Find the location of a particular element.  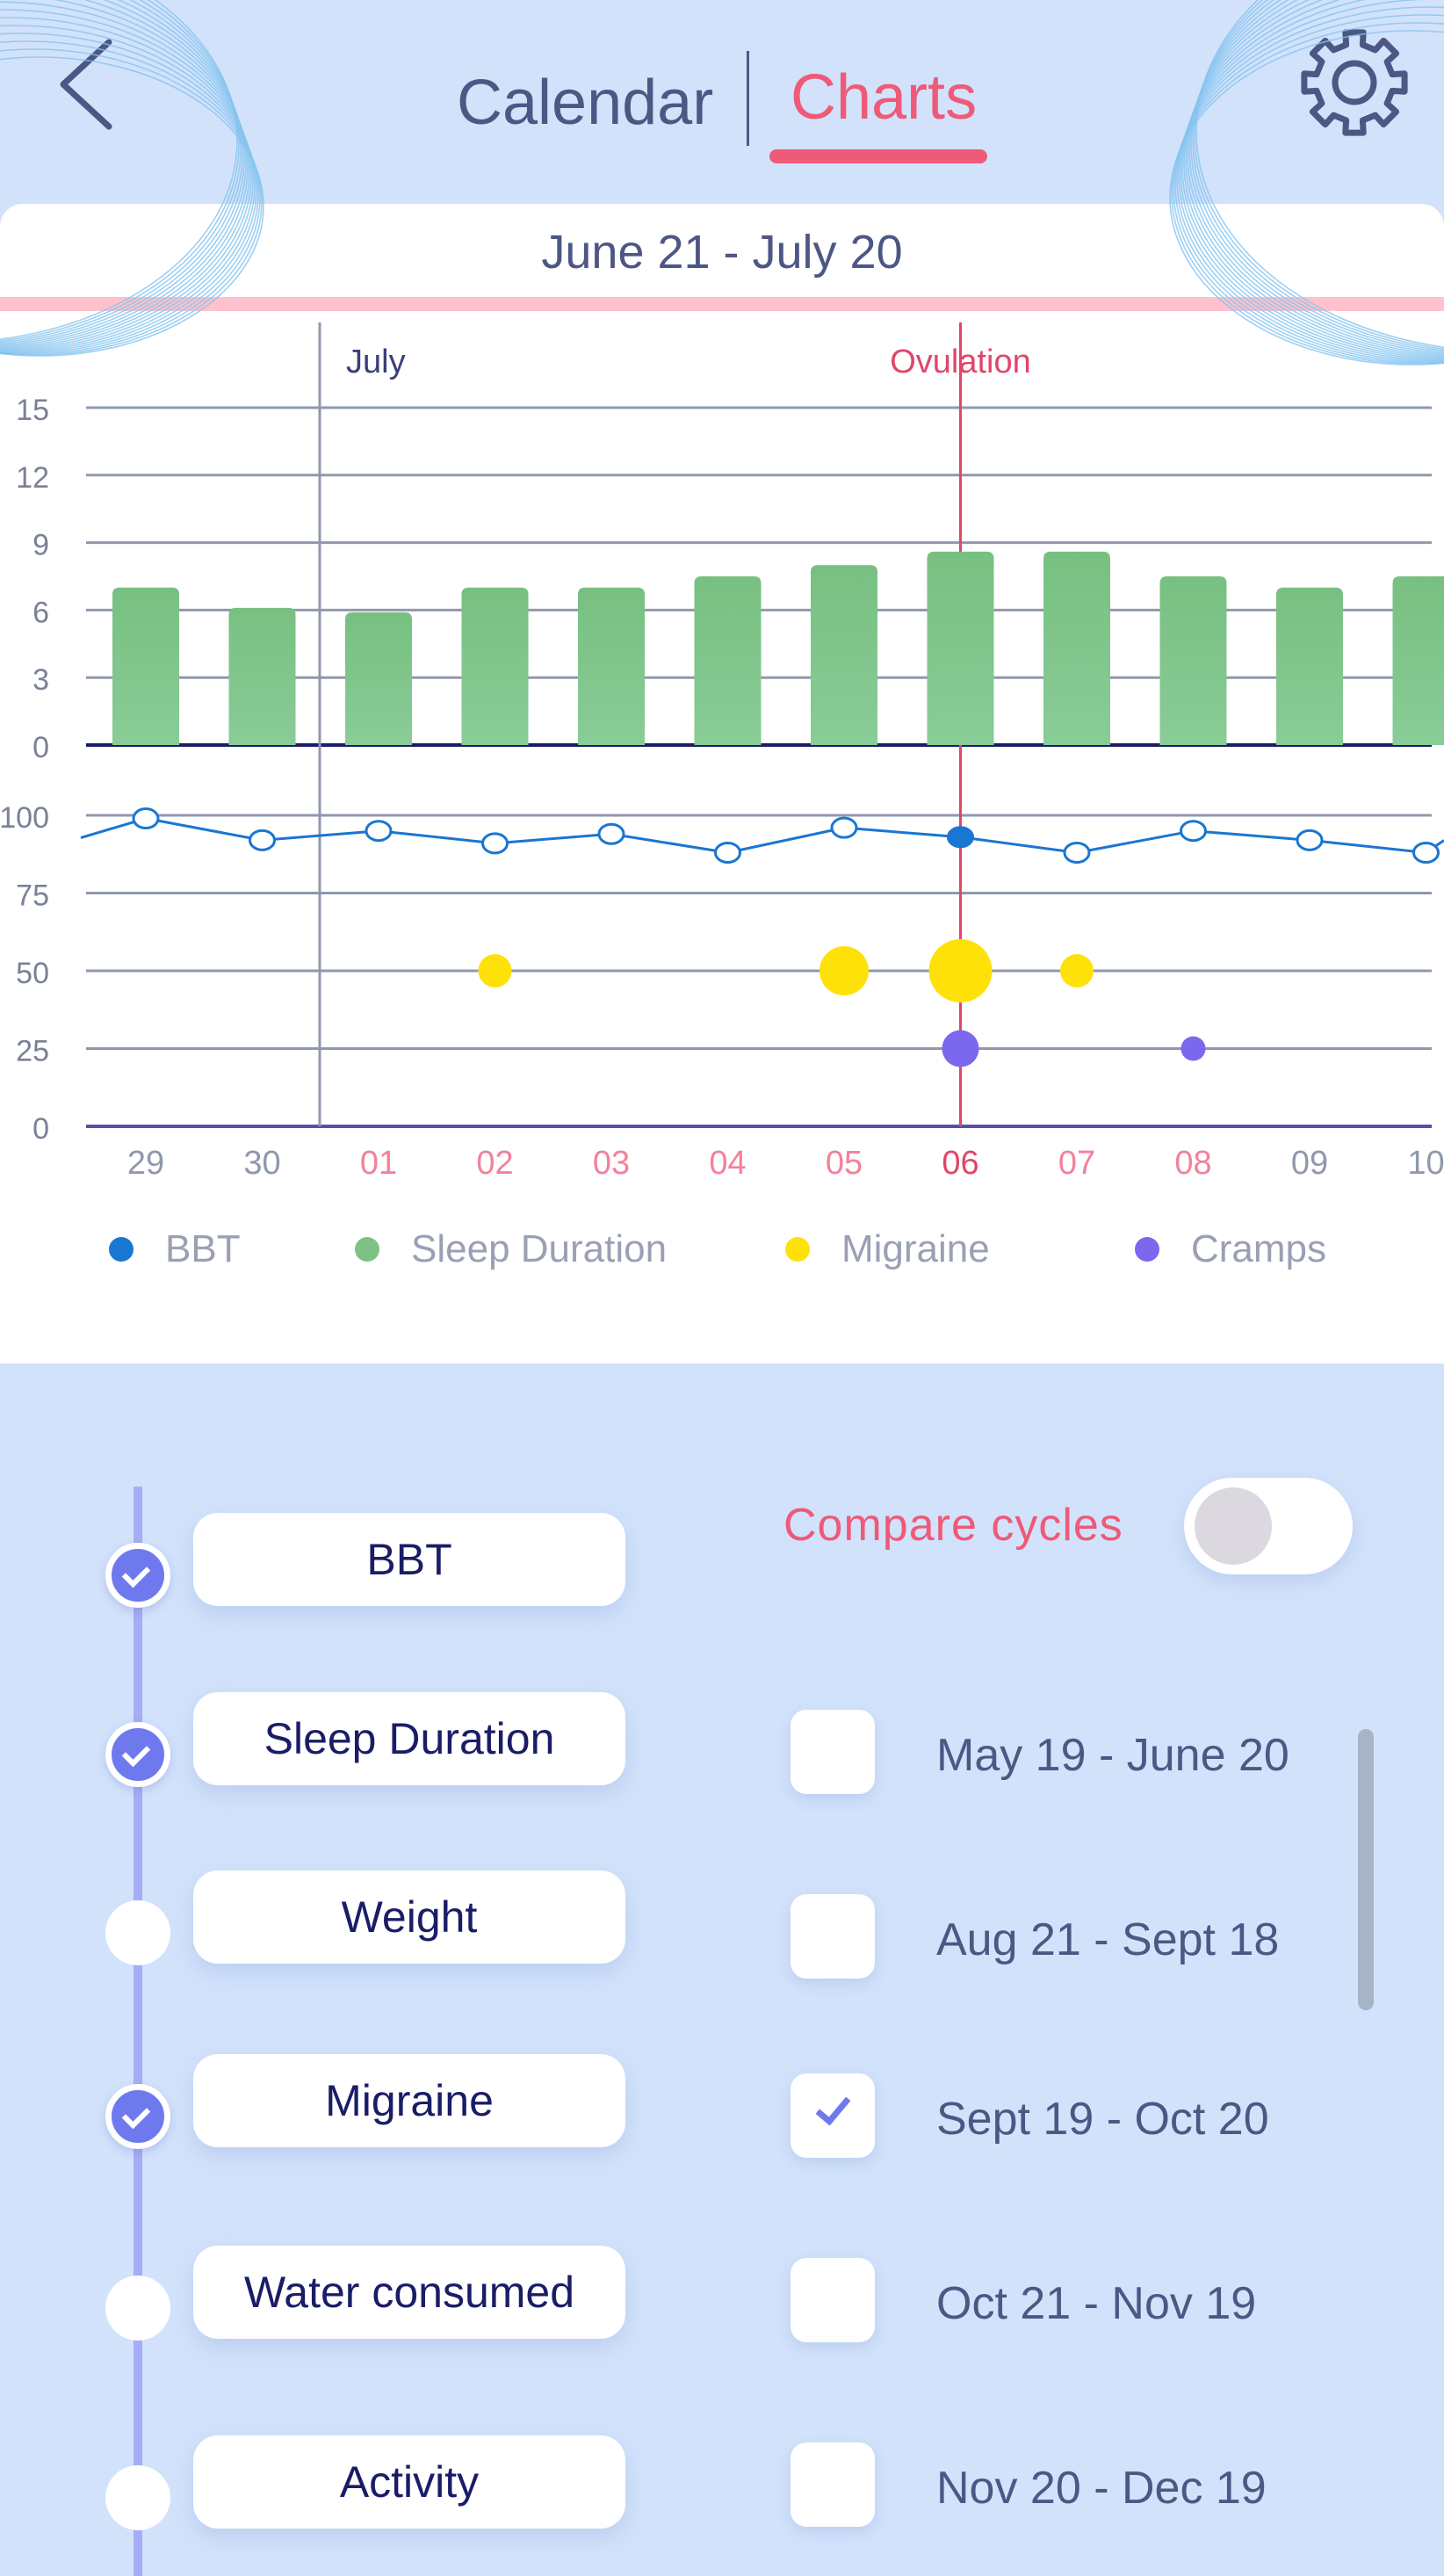

metric-pill-activity: Activity is located at coordinates (409, 2482).